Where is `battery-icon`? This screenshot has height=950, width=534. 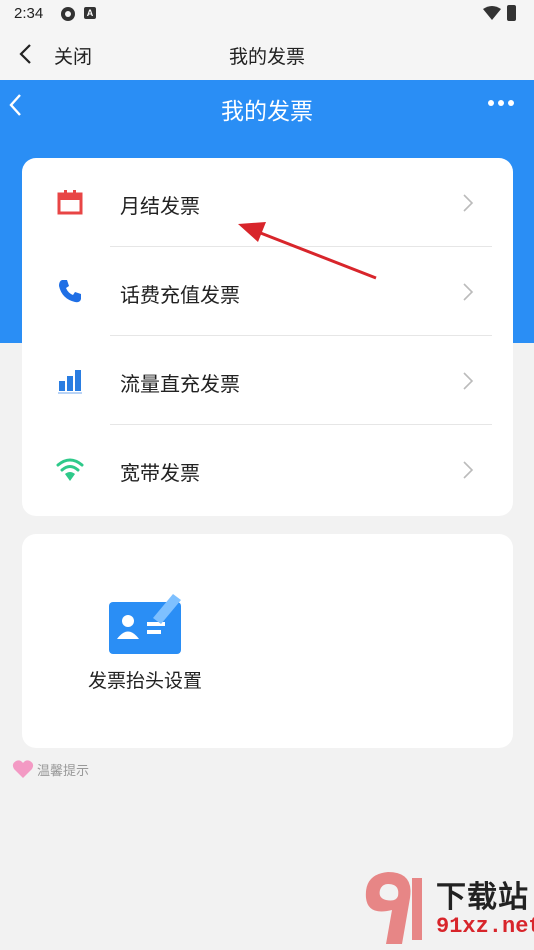
battery-icon is located at coordinates (511, 13).